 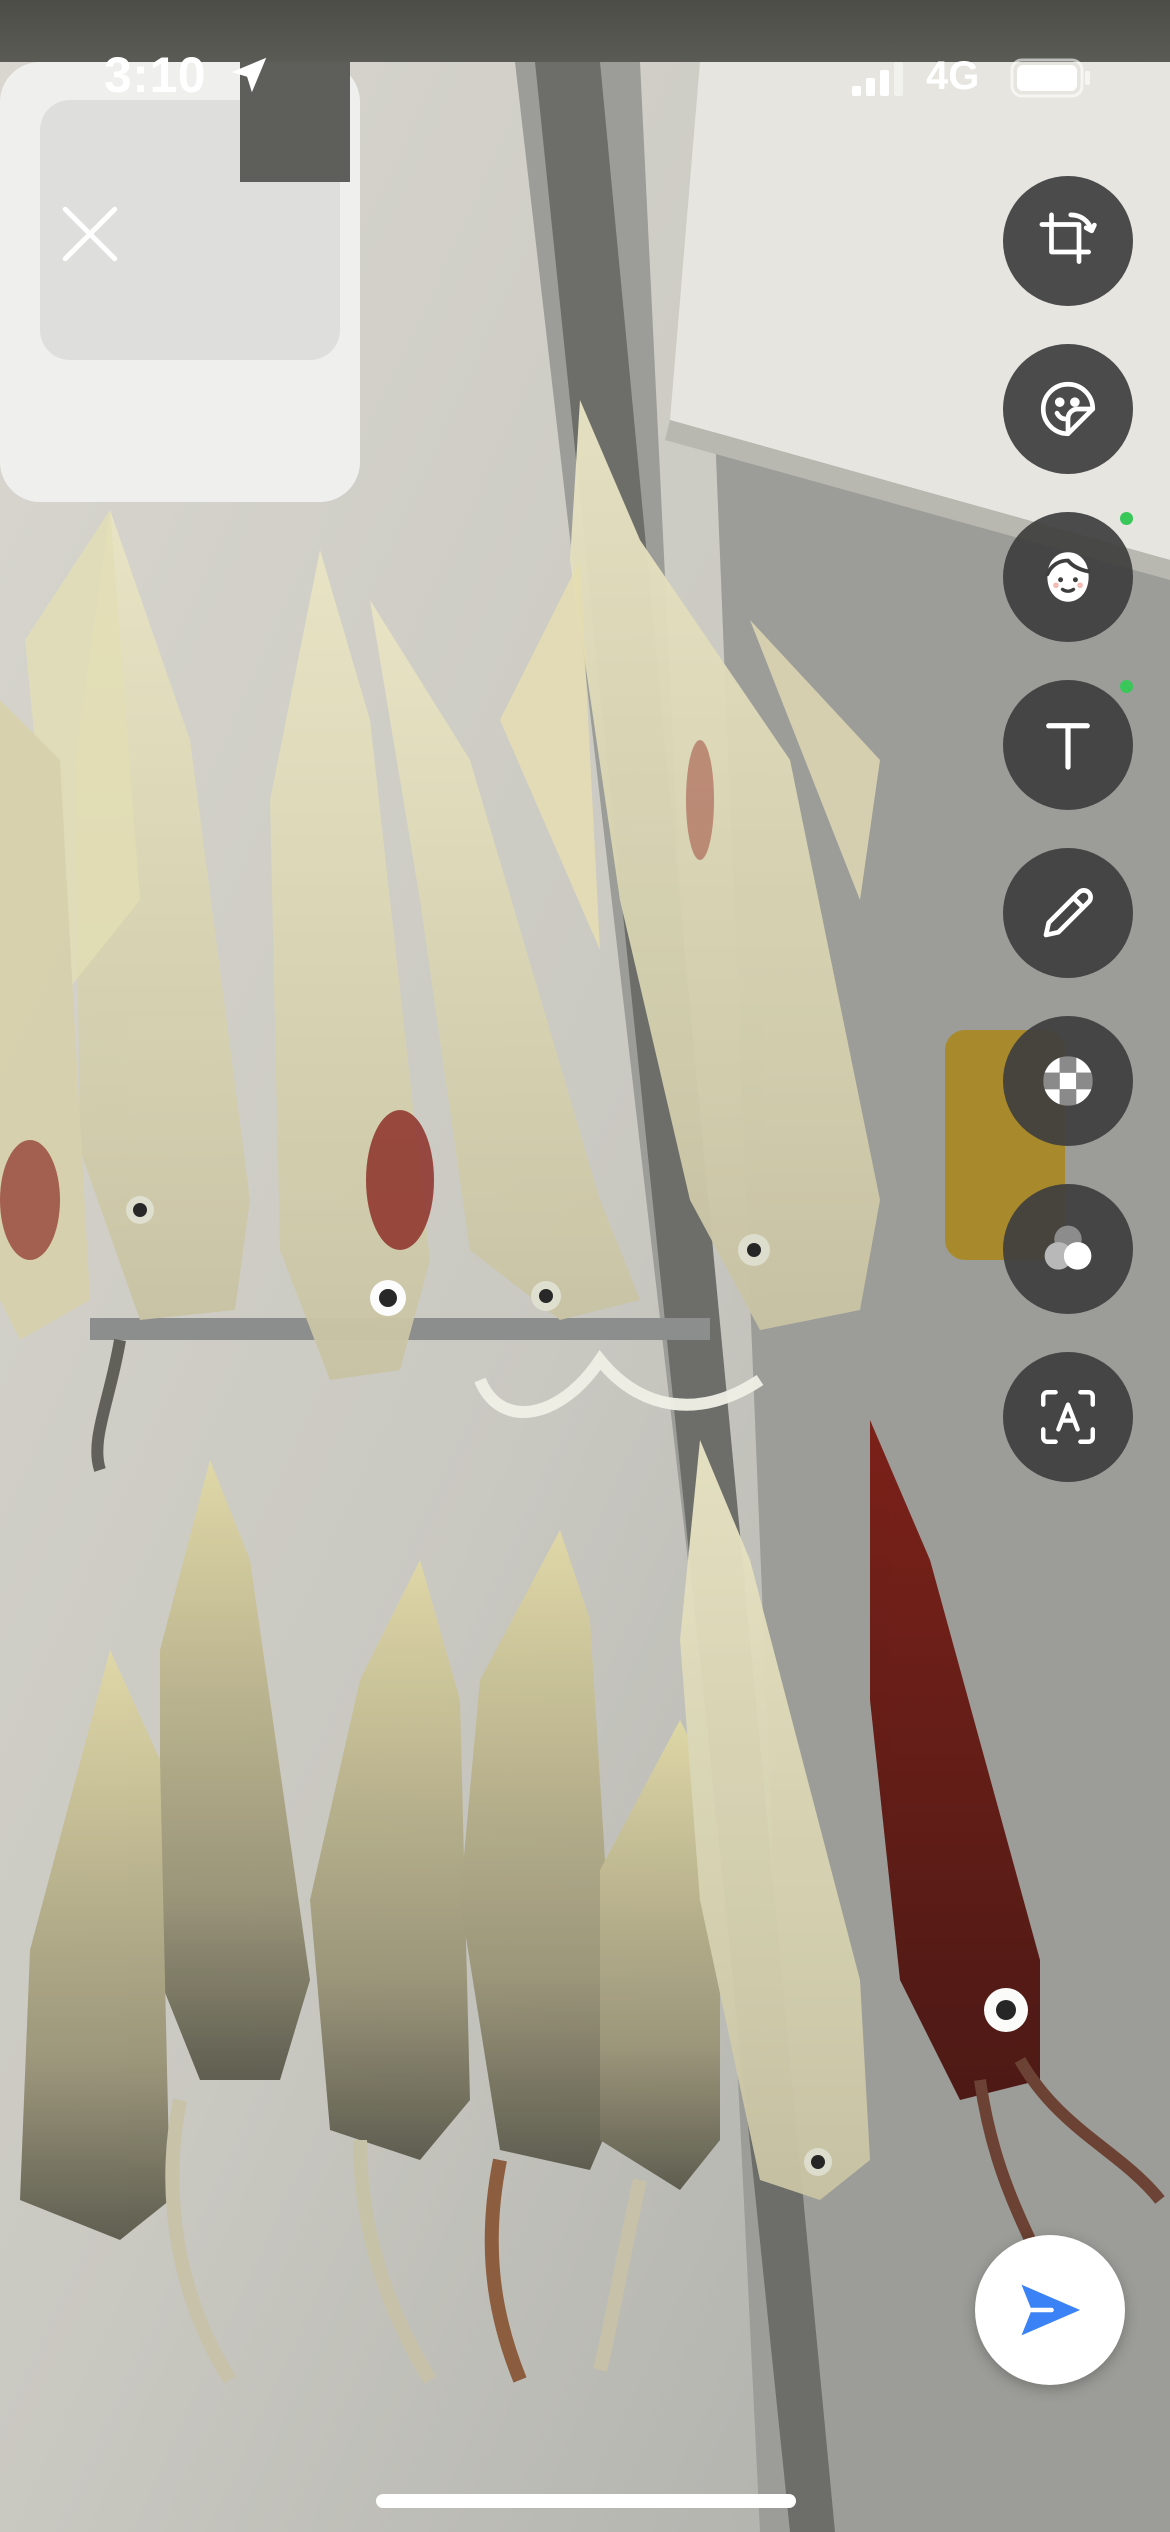 What do you see at coordinates (953, 76) in the screenshot?
I see `network-type: 4G` at bounding box center [953, 76].